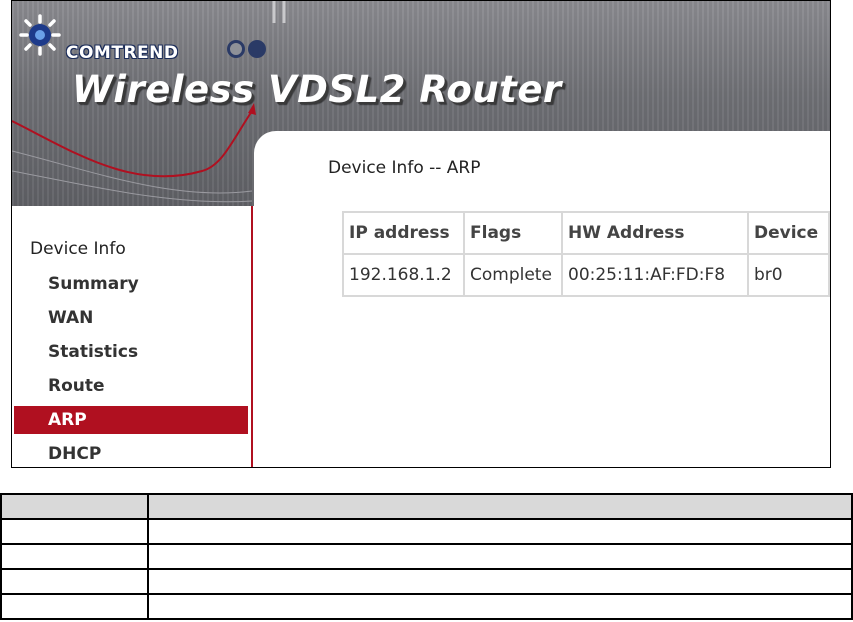 The height and width of the screenshot is (622, 853). Describe the element at coordinates (122, 53) in the screenshot. I see `brand-name: COMTREND` at that location.